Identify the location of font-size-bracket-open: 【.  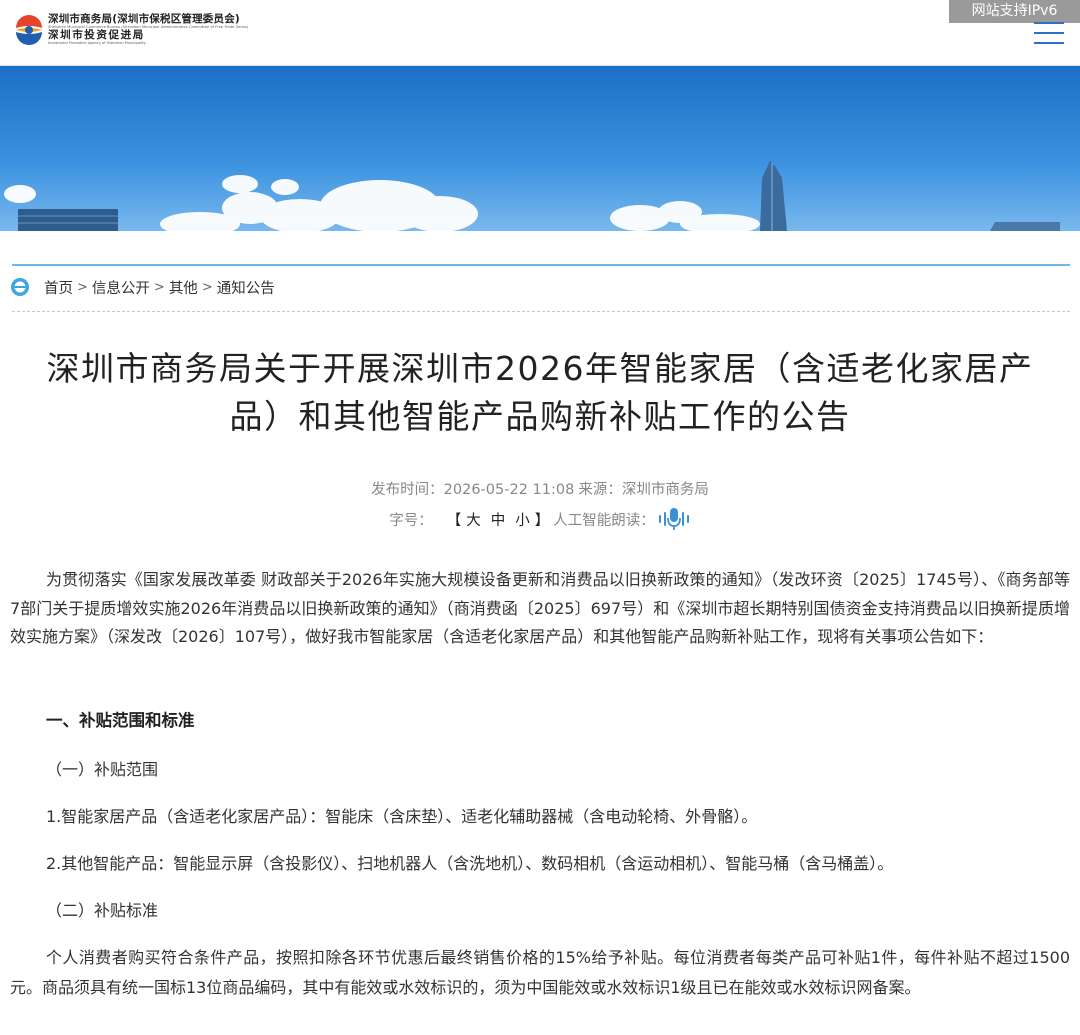
(454, 520).